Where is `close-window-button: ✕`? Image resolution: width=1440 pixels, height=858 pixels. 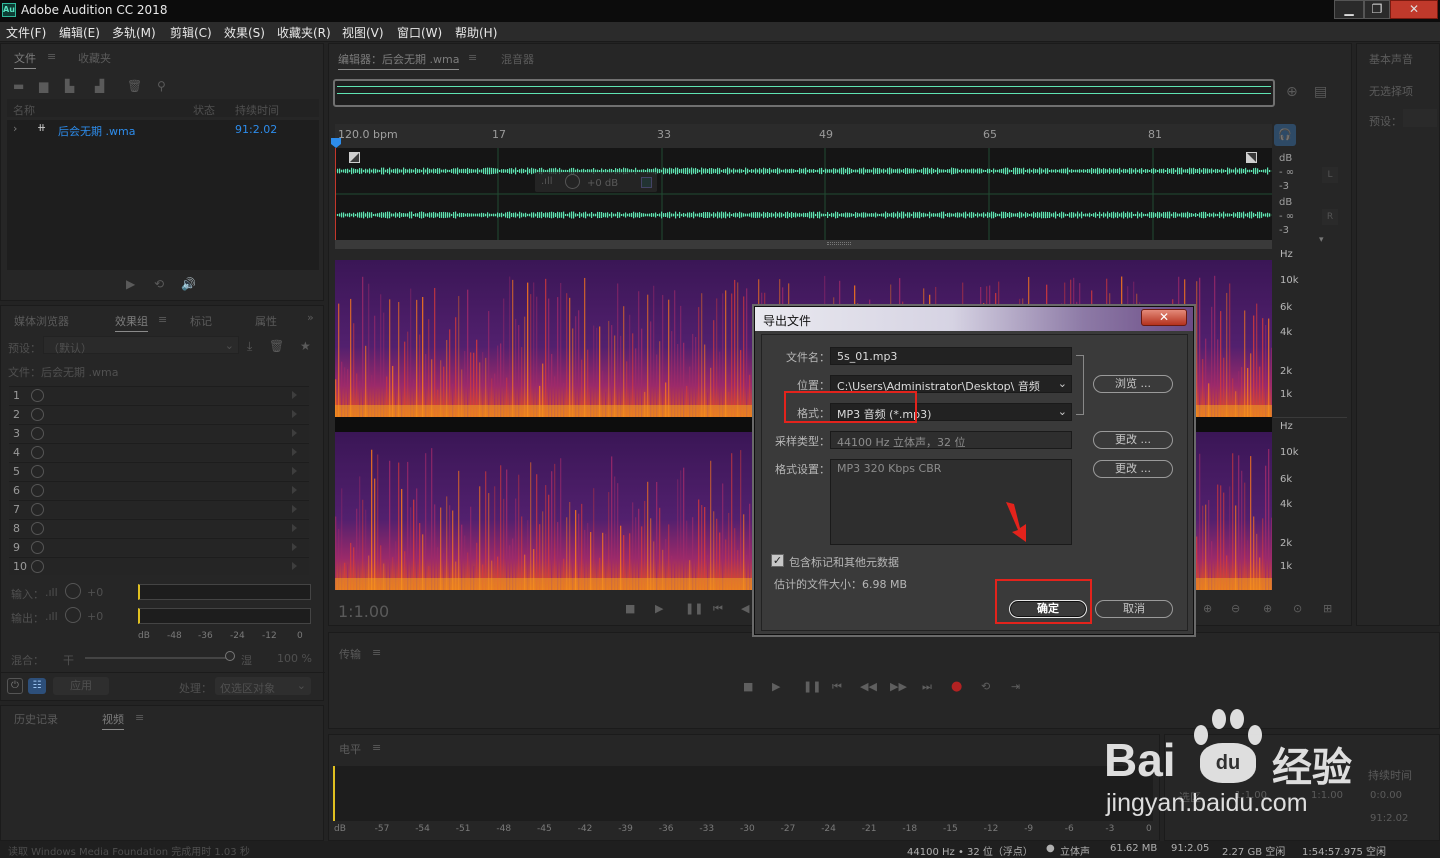
close-window-button: ✕ is located at coordinates (1414, 9).